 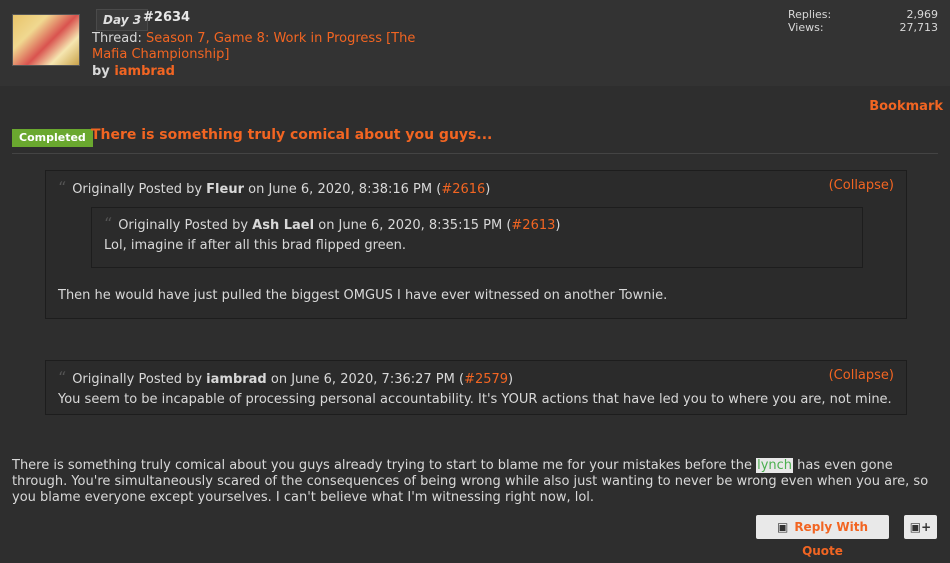 I want to click on quote-bubble-icon: ▣, so click(x=782, y=527).